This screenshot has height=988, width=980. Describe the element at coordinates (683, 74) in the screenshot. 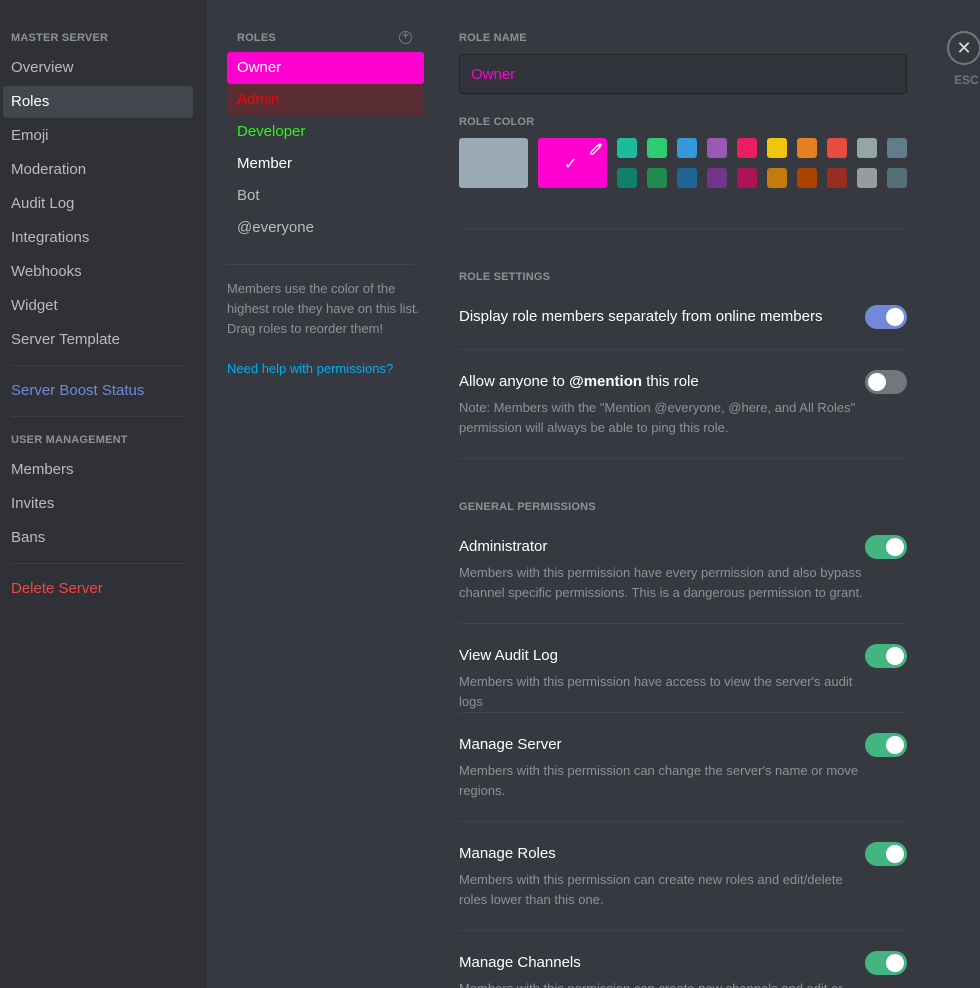

I see `role-name-input` at that location.